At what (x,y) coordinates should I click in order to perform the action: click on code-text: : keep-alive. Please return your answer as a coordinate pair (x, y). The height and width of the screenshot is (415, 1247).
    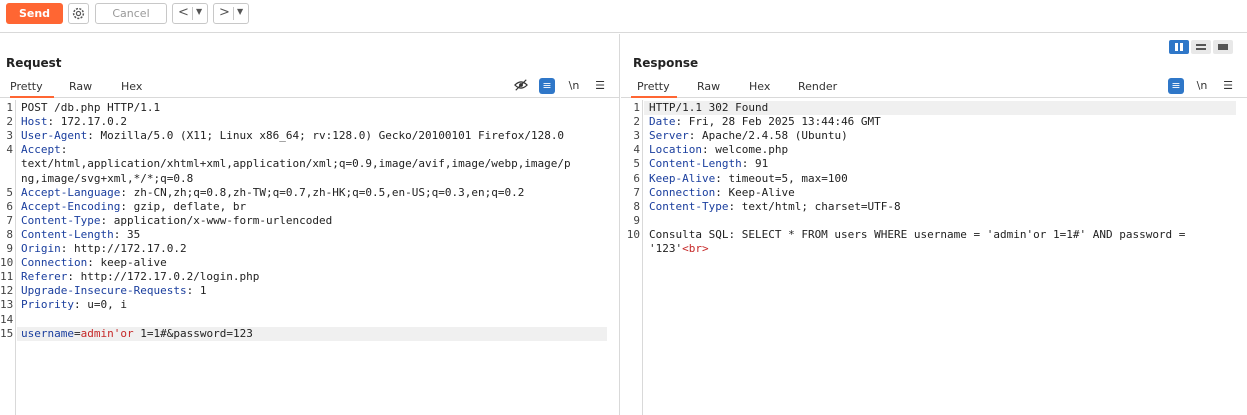
    Looking at the image, I should click on (127, 263).